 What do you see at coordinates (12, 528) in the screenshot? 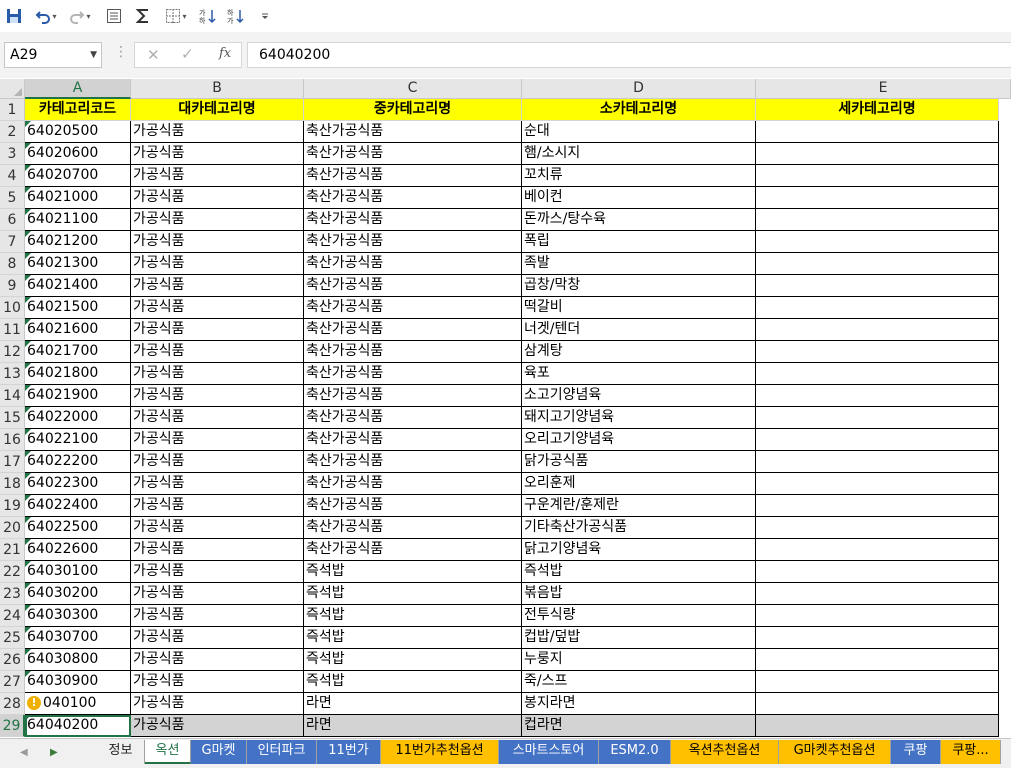
I see `row-header: 20` at bounding box center [12, 528].